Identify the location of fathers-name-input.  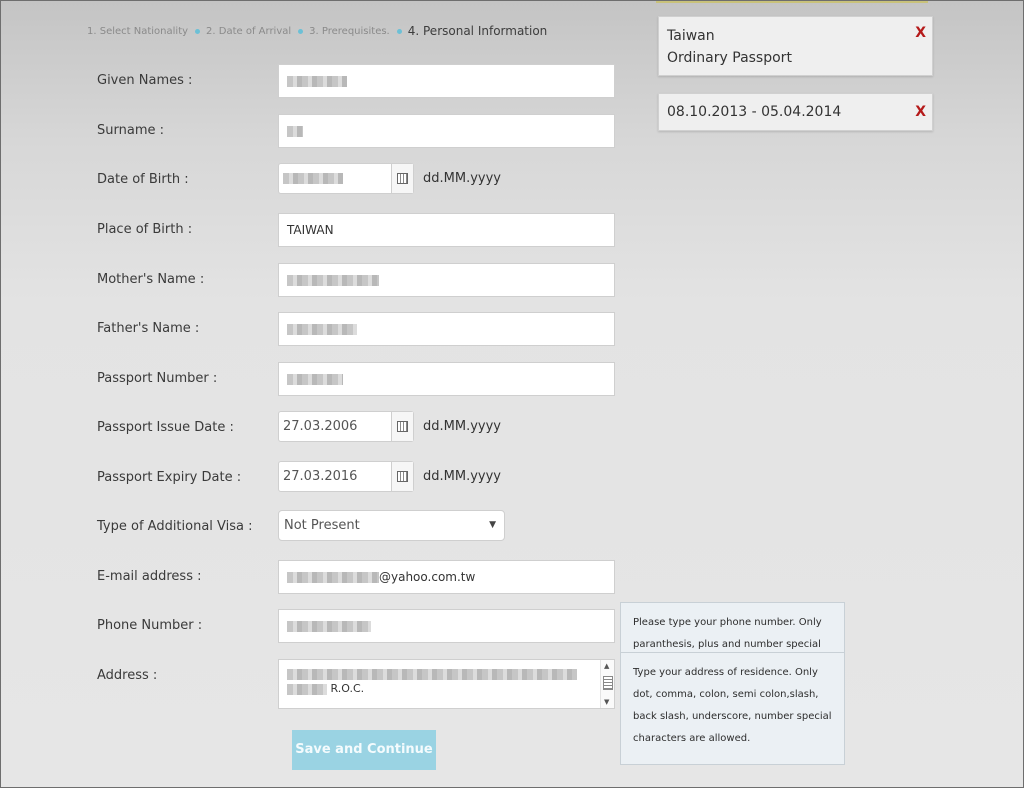
(446, 329).